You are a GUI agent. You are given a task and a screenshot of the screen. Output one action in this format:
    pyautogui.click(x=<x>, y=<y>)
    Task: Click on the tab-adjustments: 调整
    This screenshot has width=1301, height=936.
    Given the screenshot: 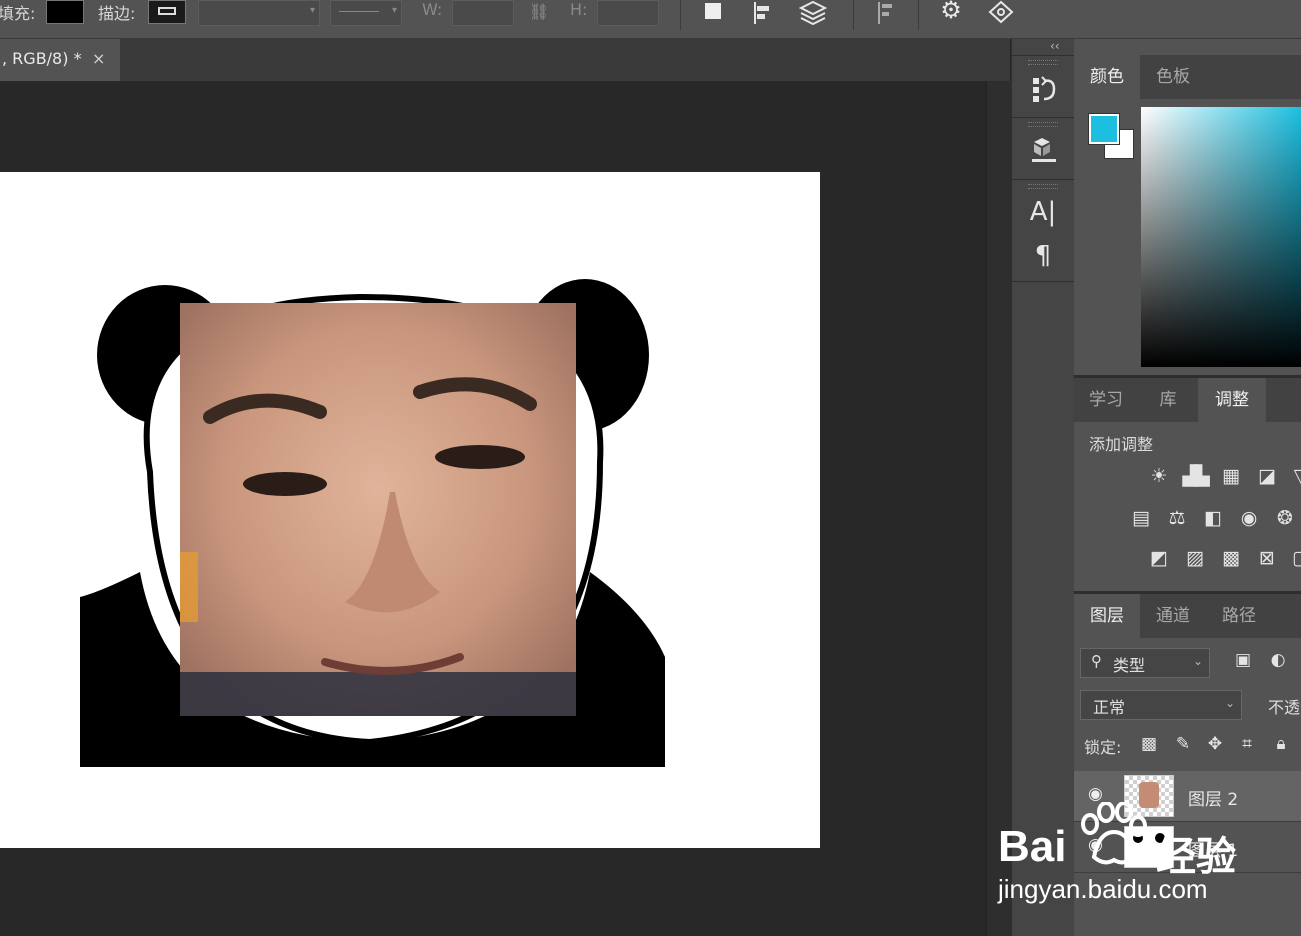 What is the action you would take?
    pyautogui.click(x=1232, y=400)
    